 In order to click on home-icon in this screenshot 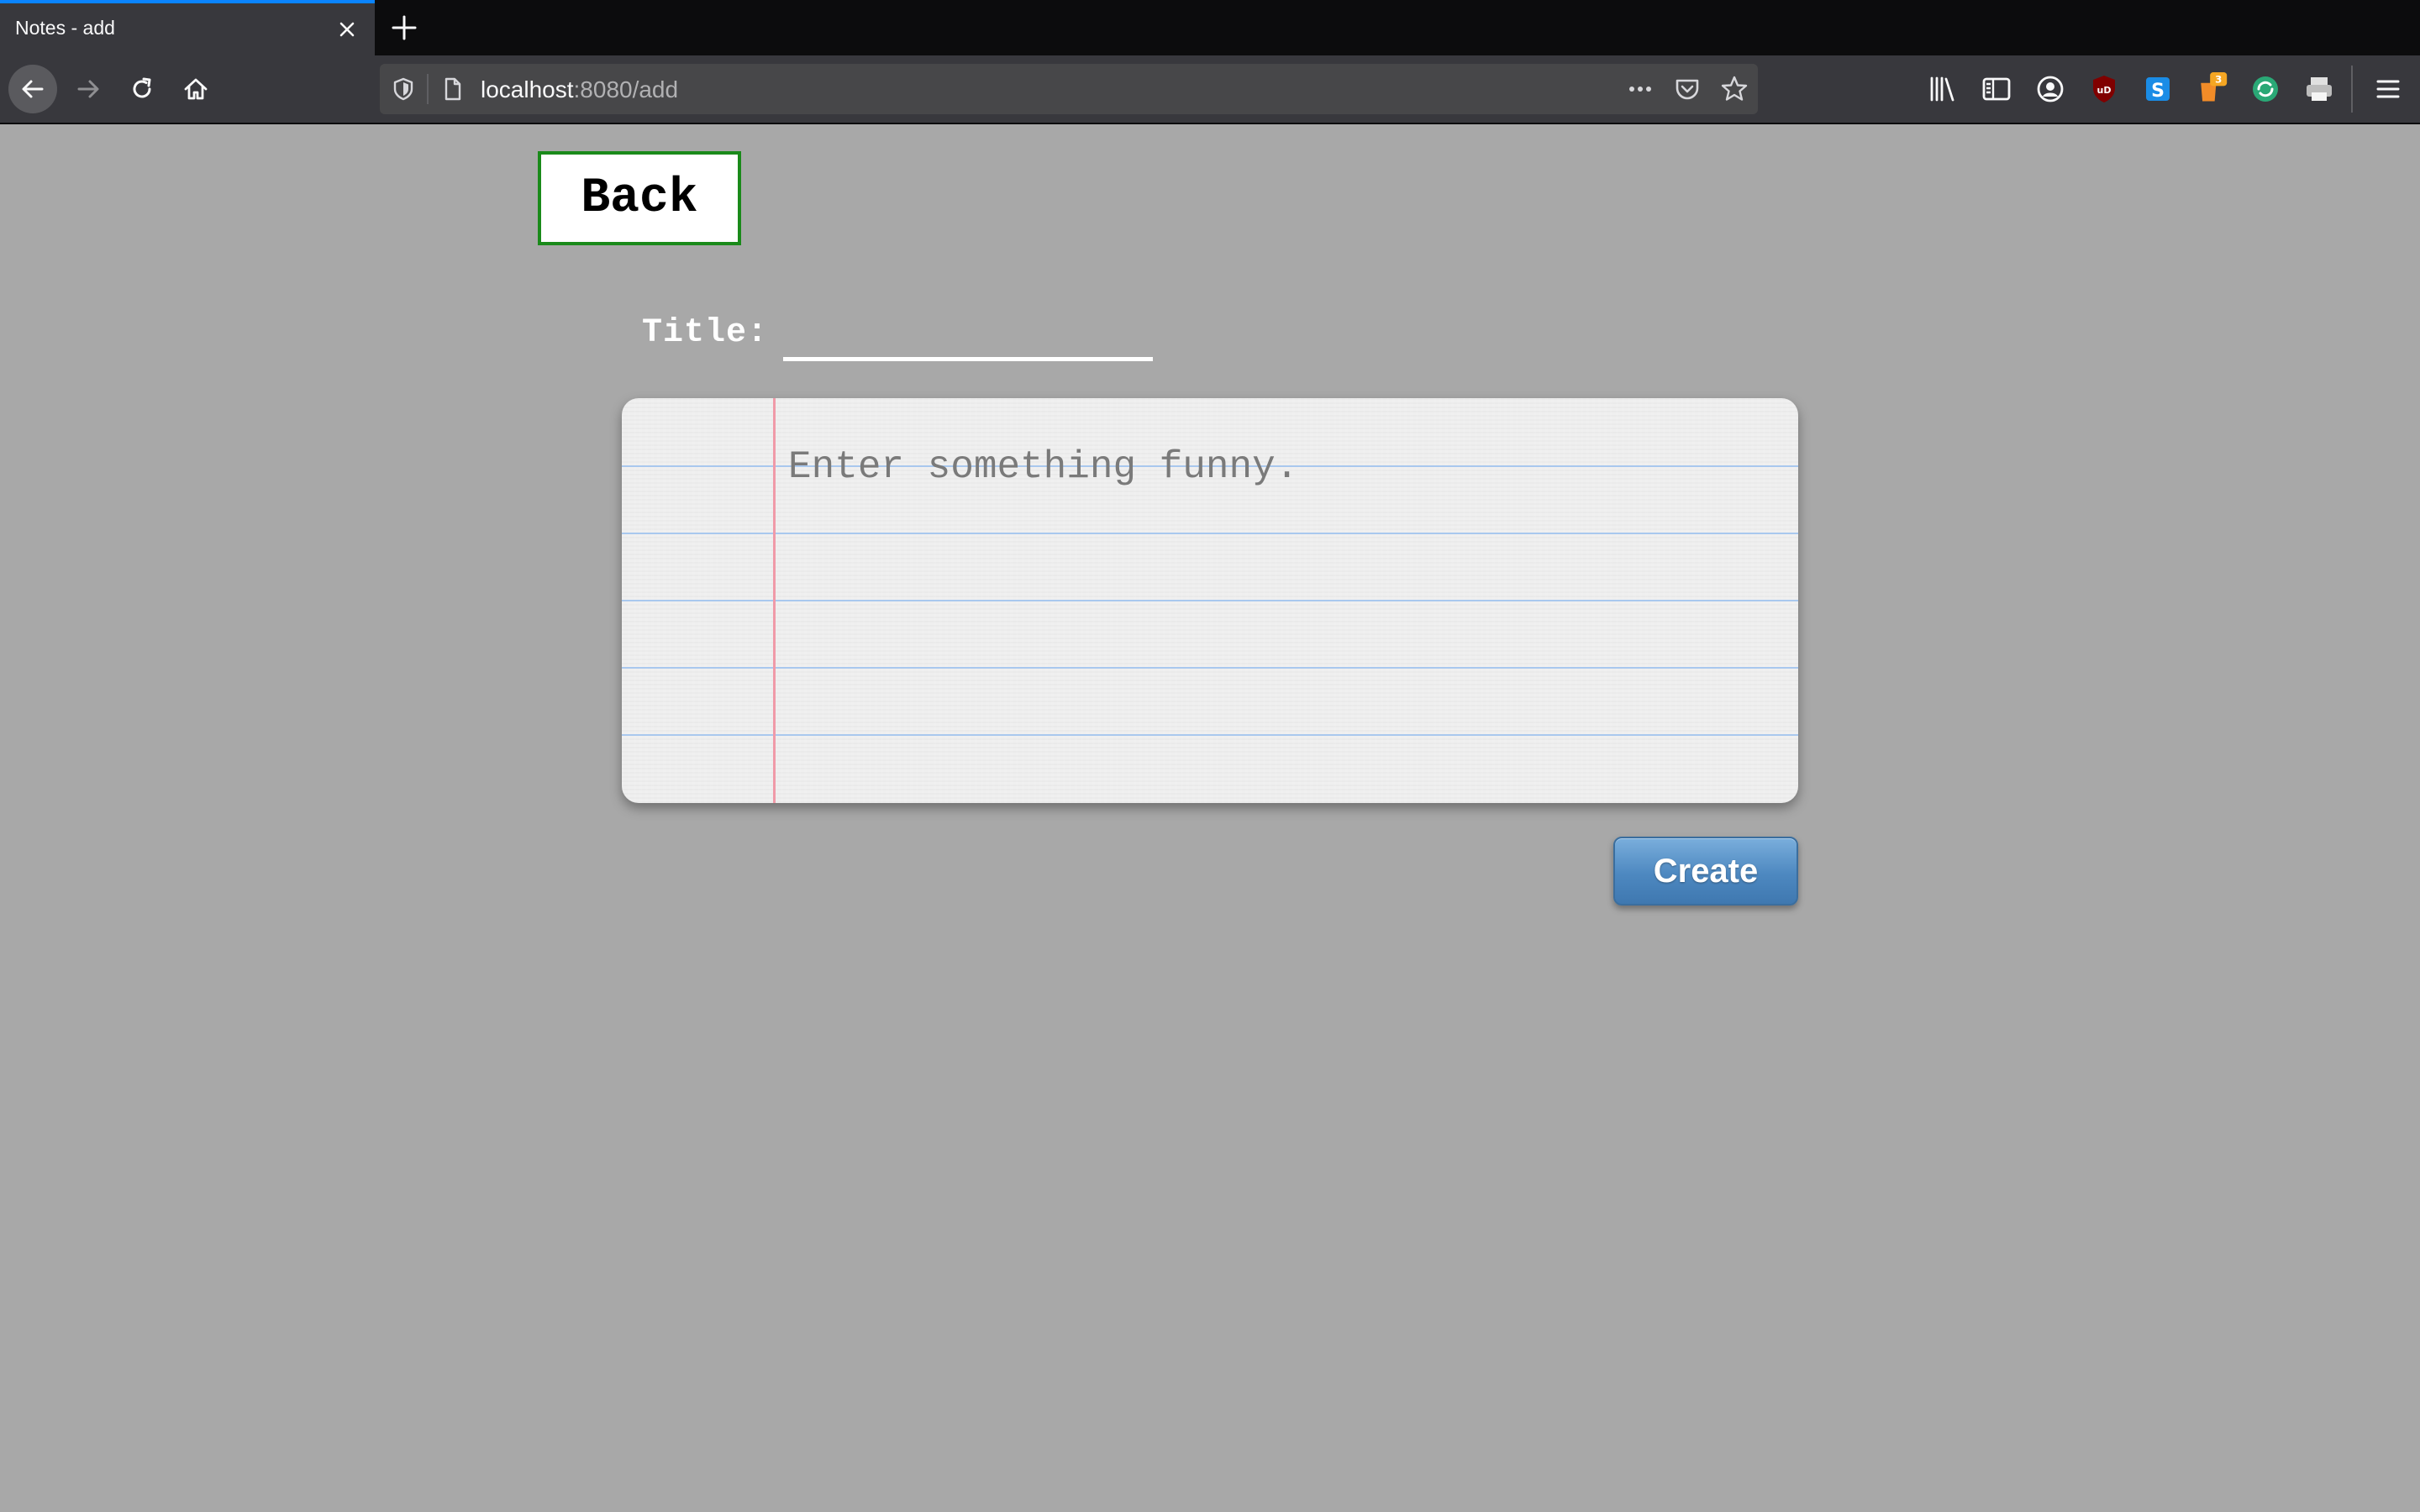, I will do `click(195, 89)`.